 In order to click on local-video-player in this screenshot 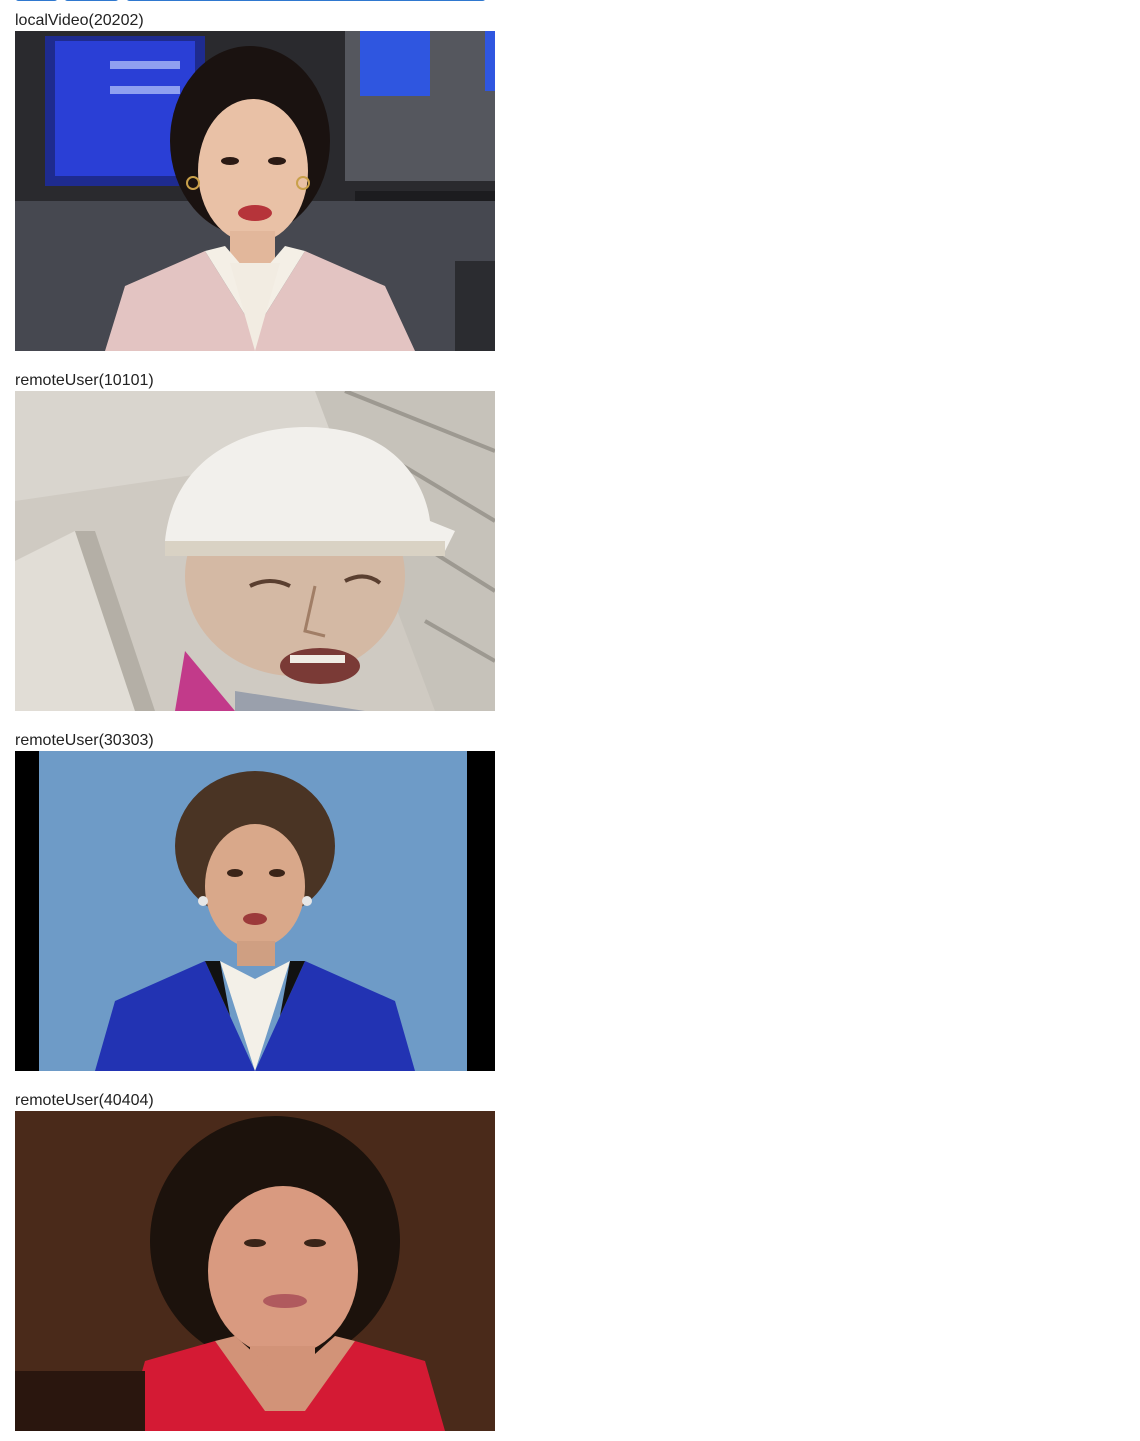, I will do `click(255, 191)`.